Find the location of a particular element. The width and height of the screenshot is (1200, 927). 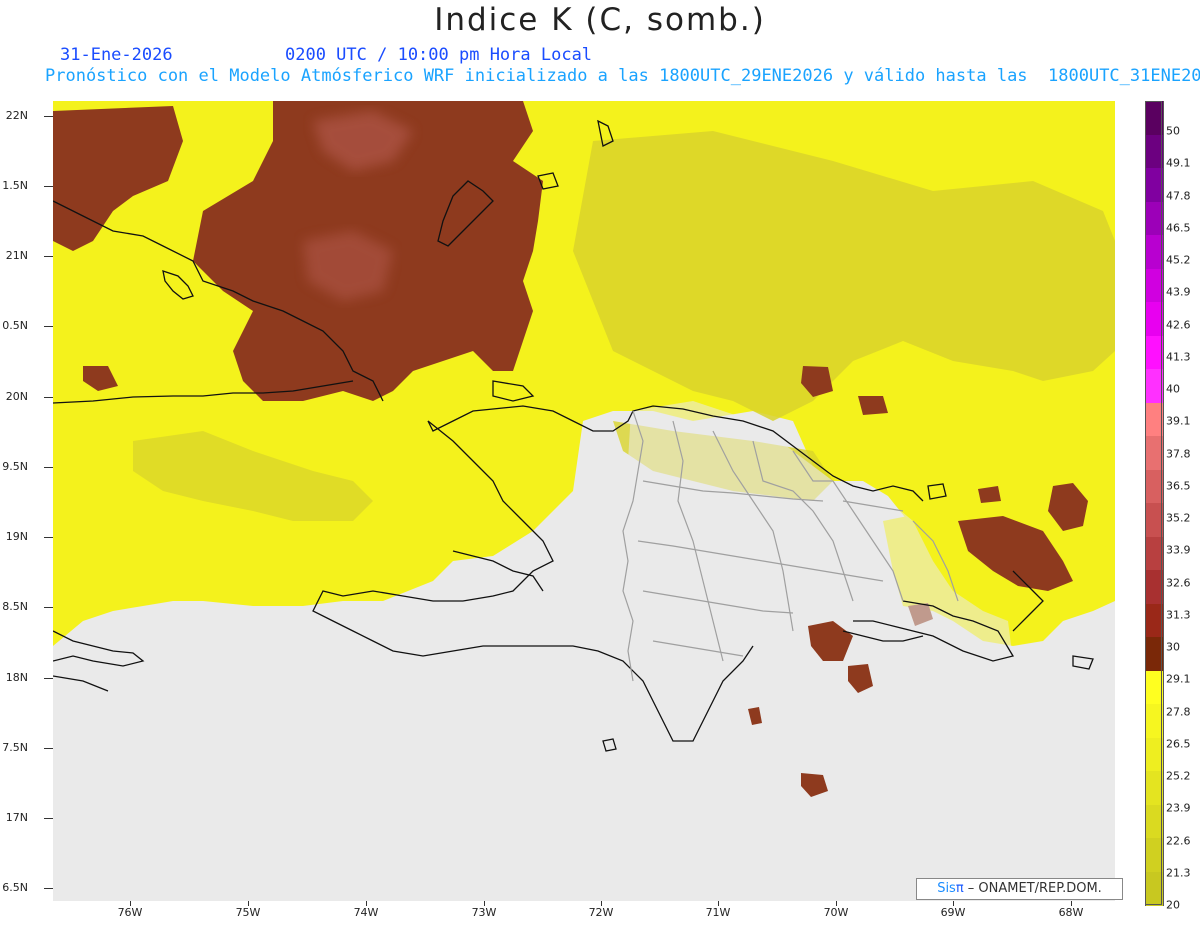

lat-label: 22N is located at coordinates (16, 115).